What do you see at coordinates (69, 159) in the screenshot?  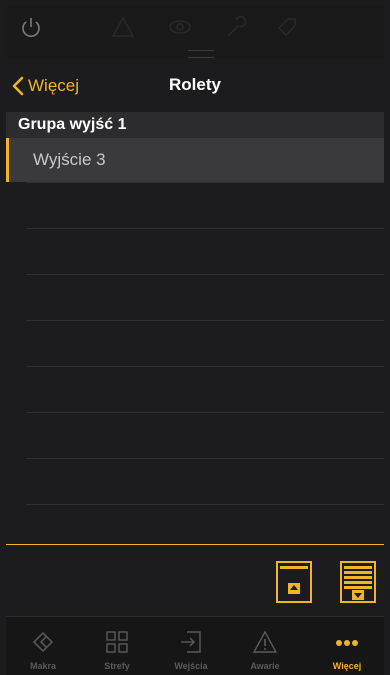 I see `list-item-label: Wyjście 3` at bounding box center [69, 159].